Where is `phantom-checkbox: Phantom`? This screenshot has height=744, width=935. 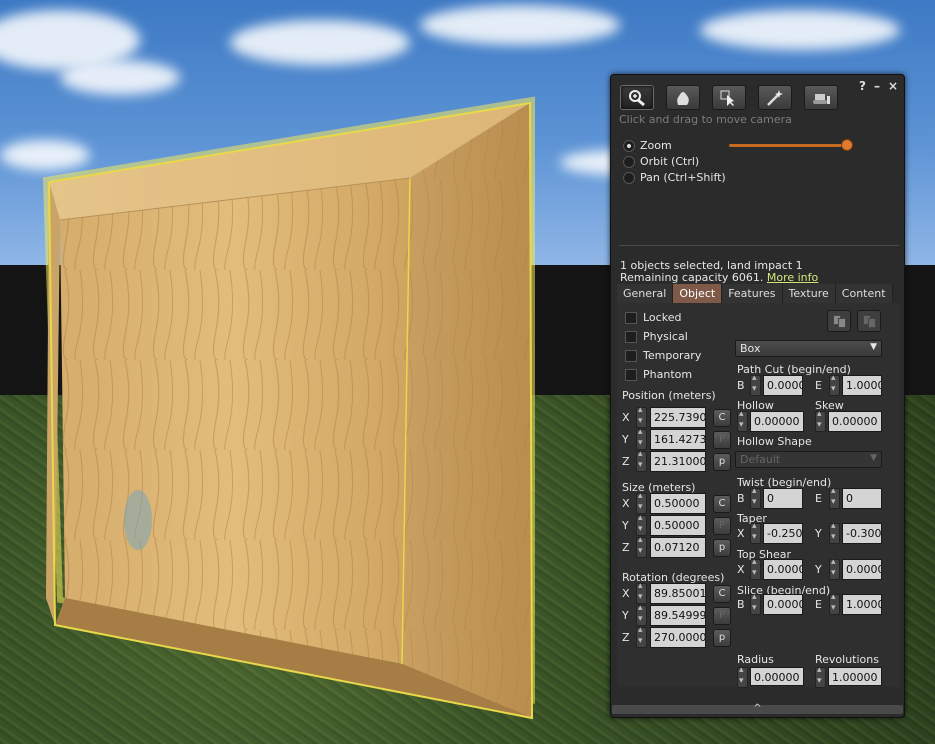
phantom-checkbox: Phantom is located at coordinates (658, 374).